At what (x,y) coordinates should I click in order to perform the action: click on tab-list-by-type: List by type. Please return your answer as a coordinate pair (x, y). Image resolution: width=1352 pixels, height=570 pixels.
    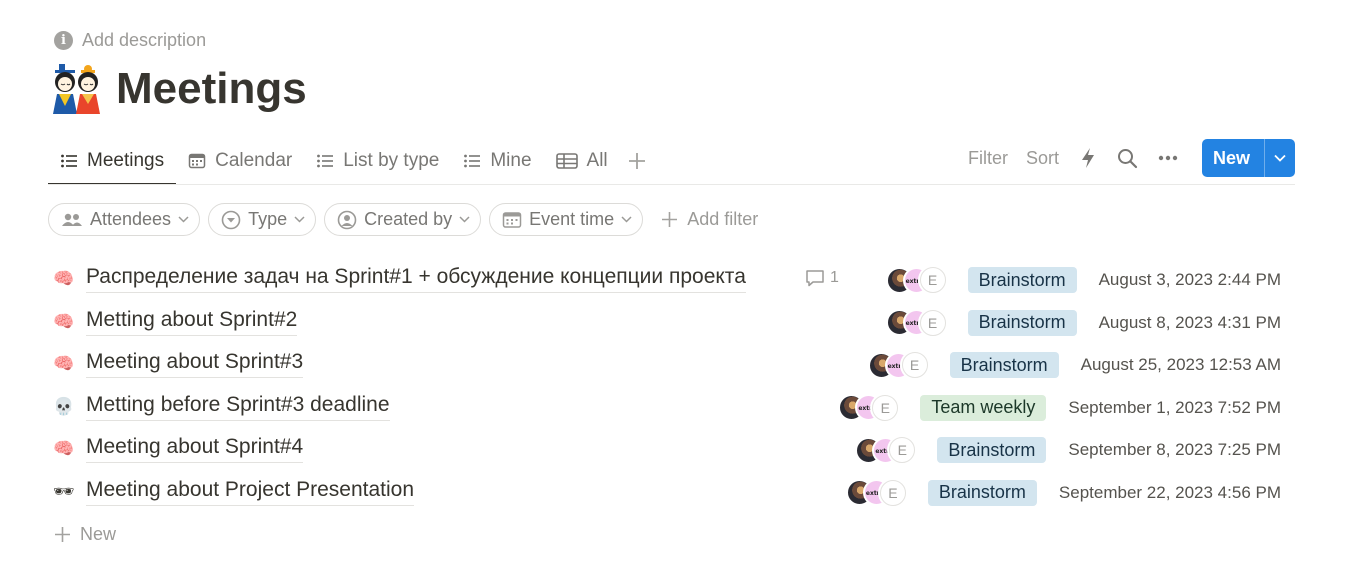
    Looking at the image, I should click on (377, 161).